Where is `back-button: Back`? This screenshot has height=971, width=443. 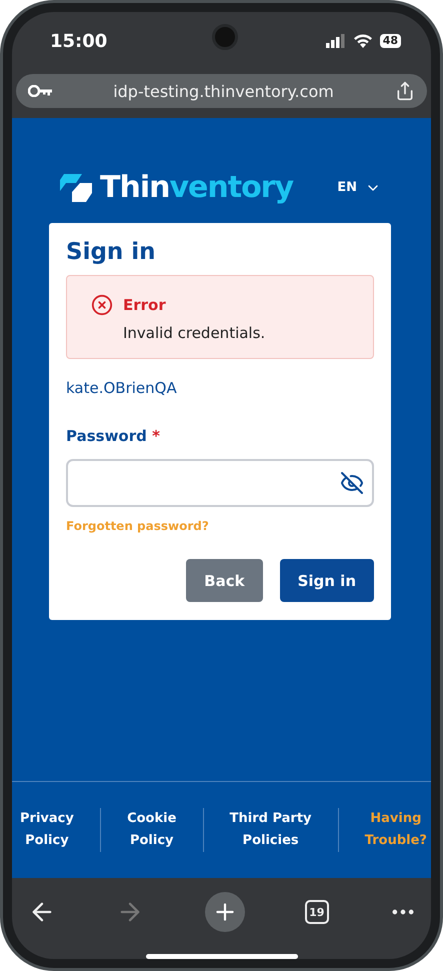
back-button: Back is located at coordinates (224, 580).